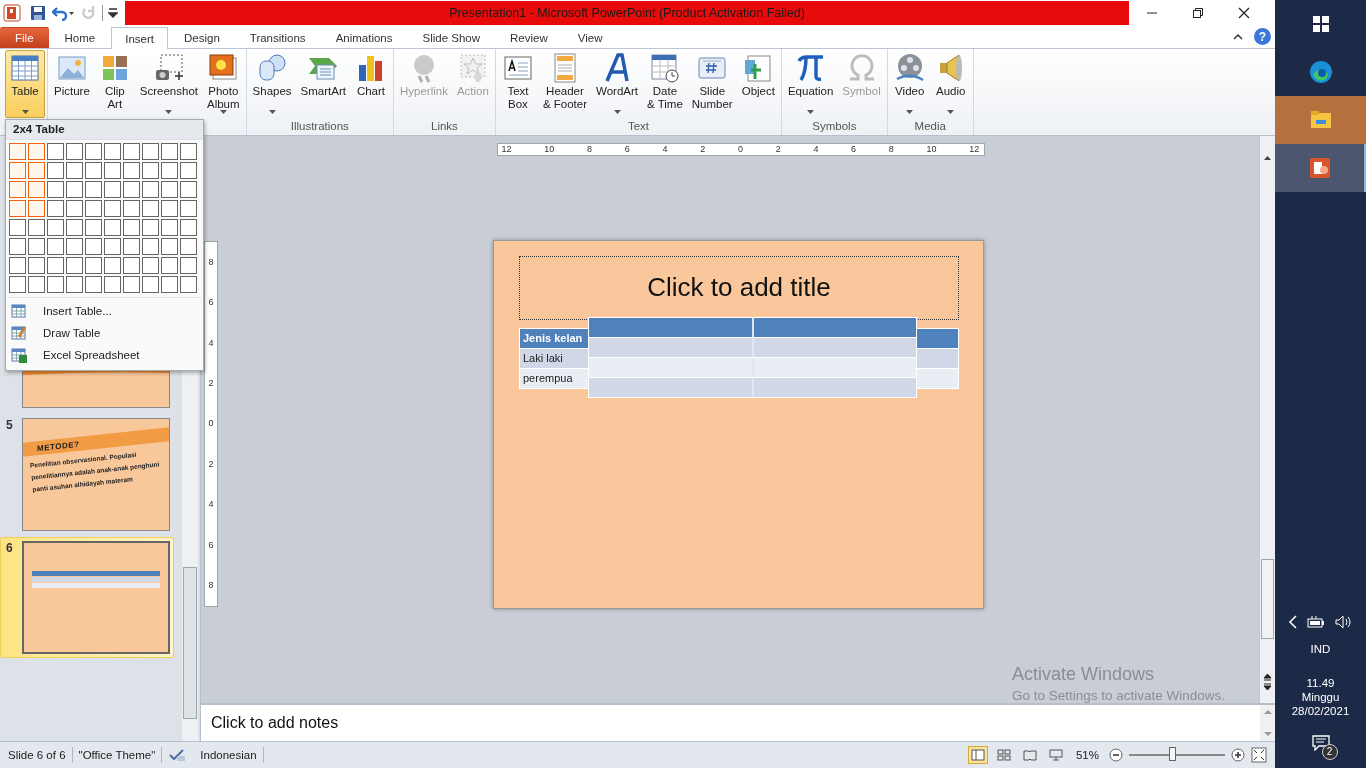  What do you see at coordinates (977, 755) in the screenshot?
I see `normal-view-button` at bounding box center [977, 755].